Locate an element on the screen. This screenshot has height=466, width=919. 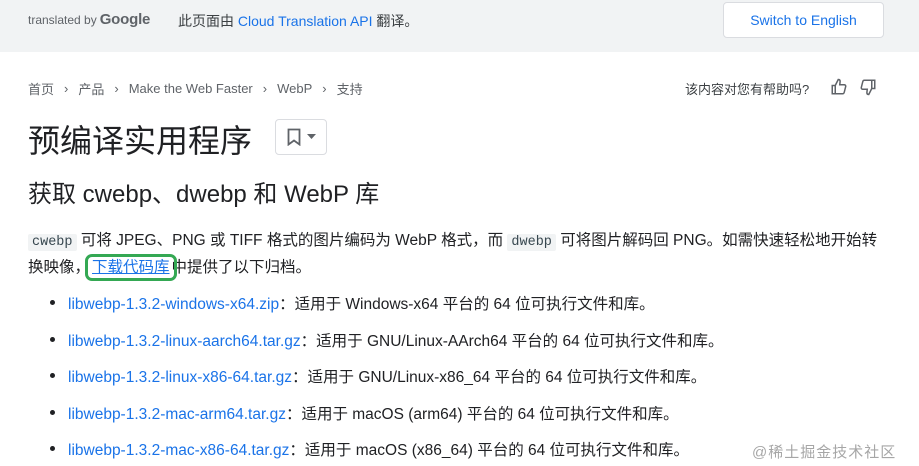
breadcrumb-home: 首页 is located at coordinates (41, 88).